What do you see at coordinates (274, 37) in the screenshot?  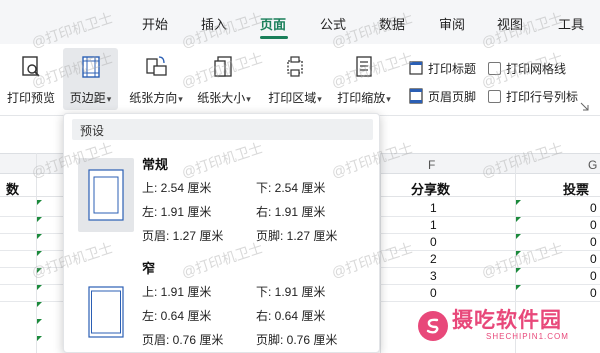 I see `active-tab-indicator` at bounding box center [274, 37].